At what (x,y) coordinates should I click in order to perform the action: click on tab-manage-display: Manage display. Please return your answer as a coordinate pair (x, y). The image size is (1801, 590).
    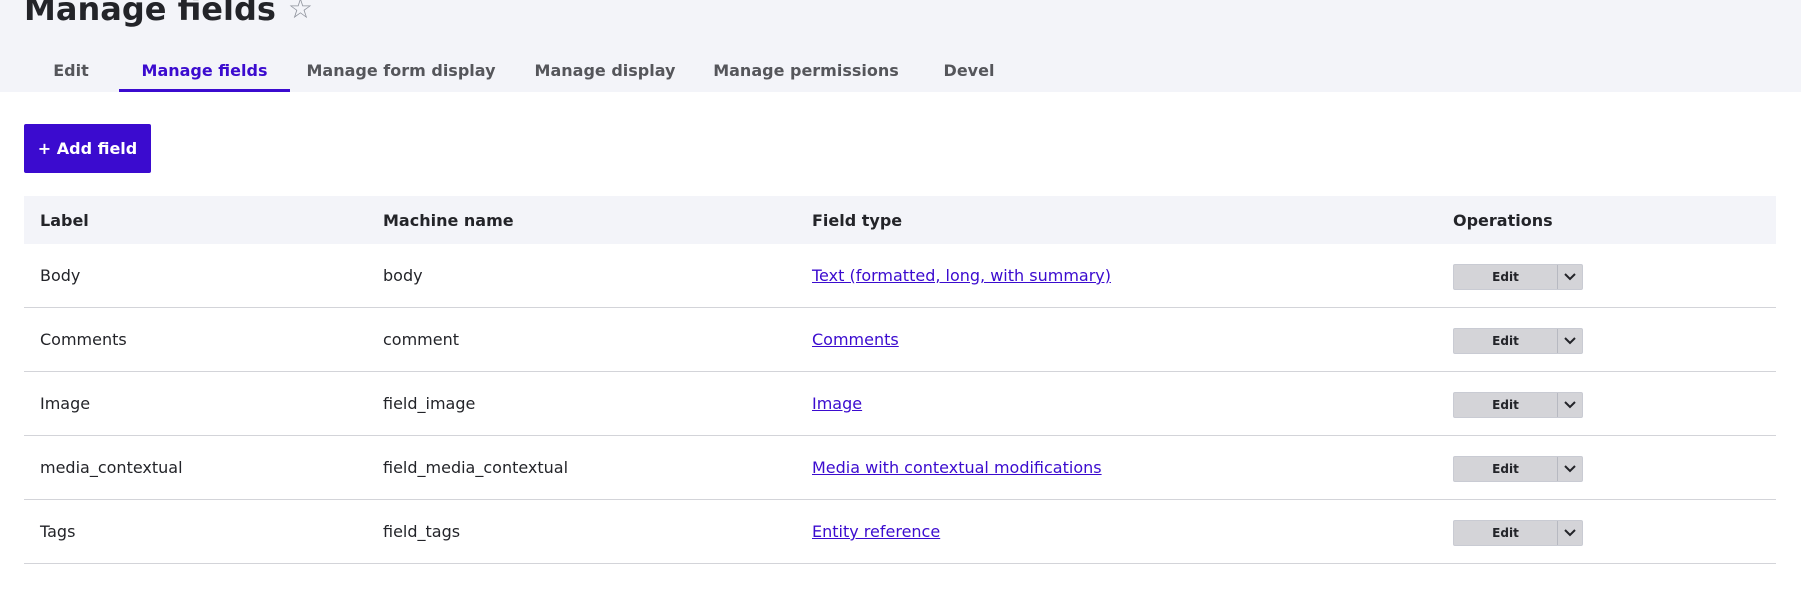
    Looking at the image, I should click on (605, 70).